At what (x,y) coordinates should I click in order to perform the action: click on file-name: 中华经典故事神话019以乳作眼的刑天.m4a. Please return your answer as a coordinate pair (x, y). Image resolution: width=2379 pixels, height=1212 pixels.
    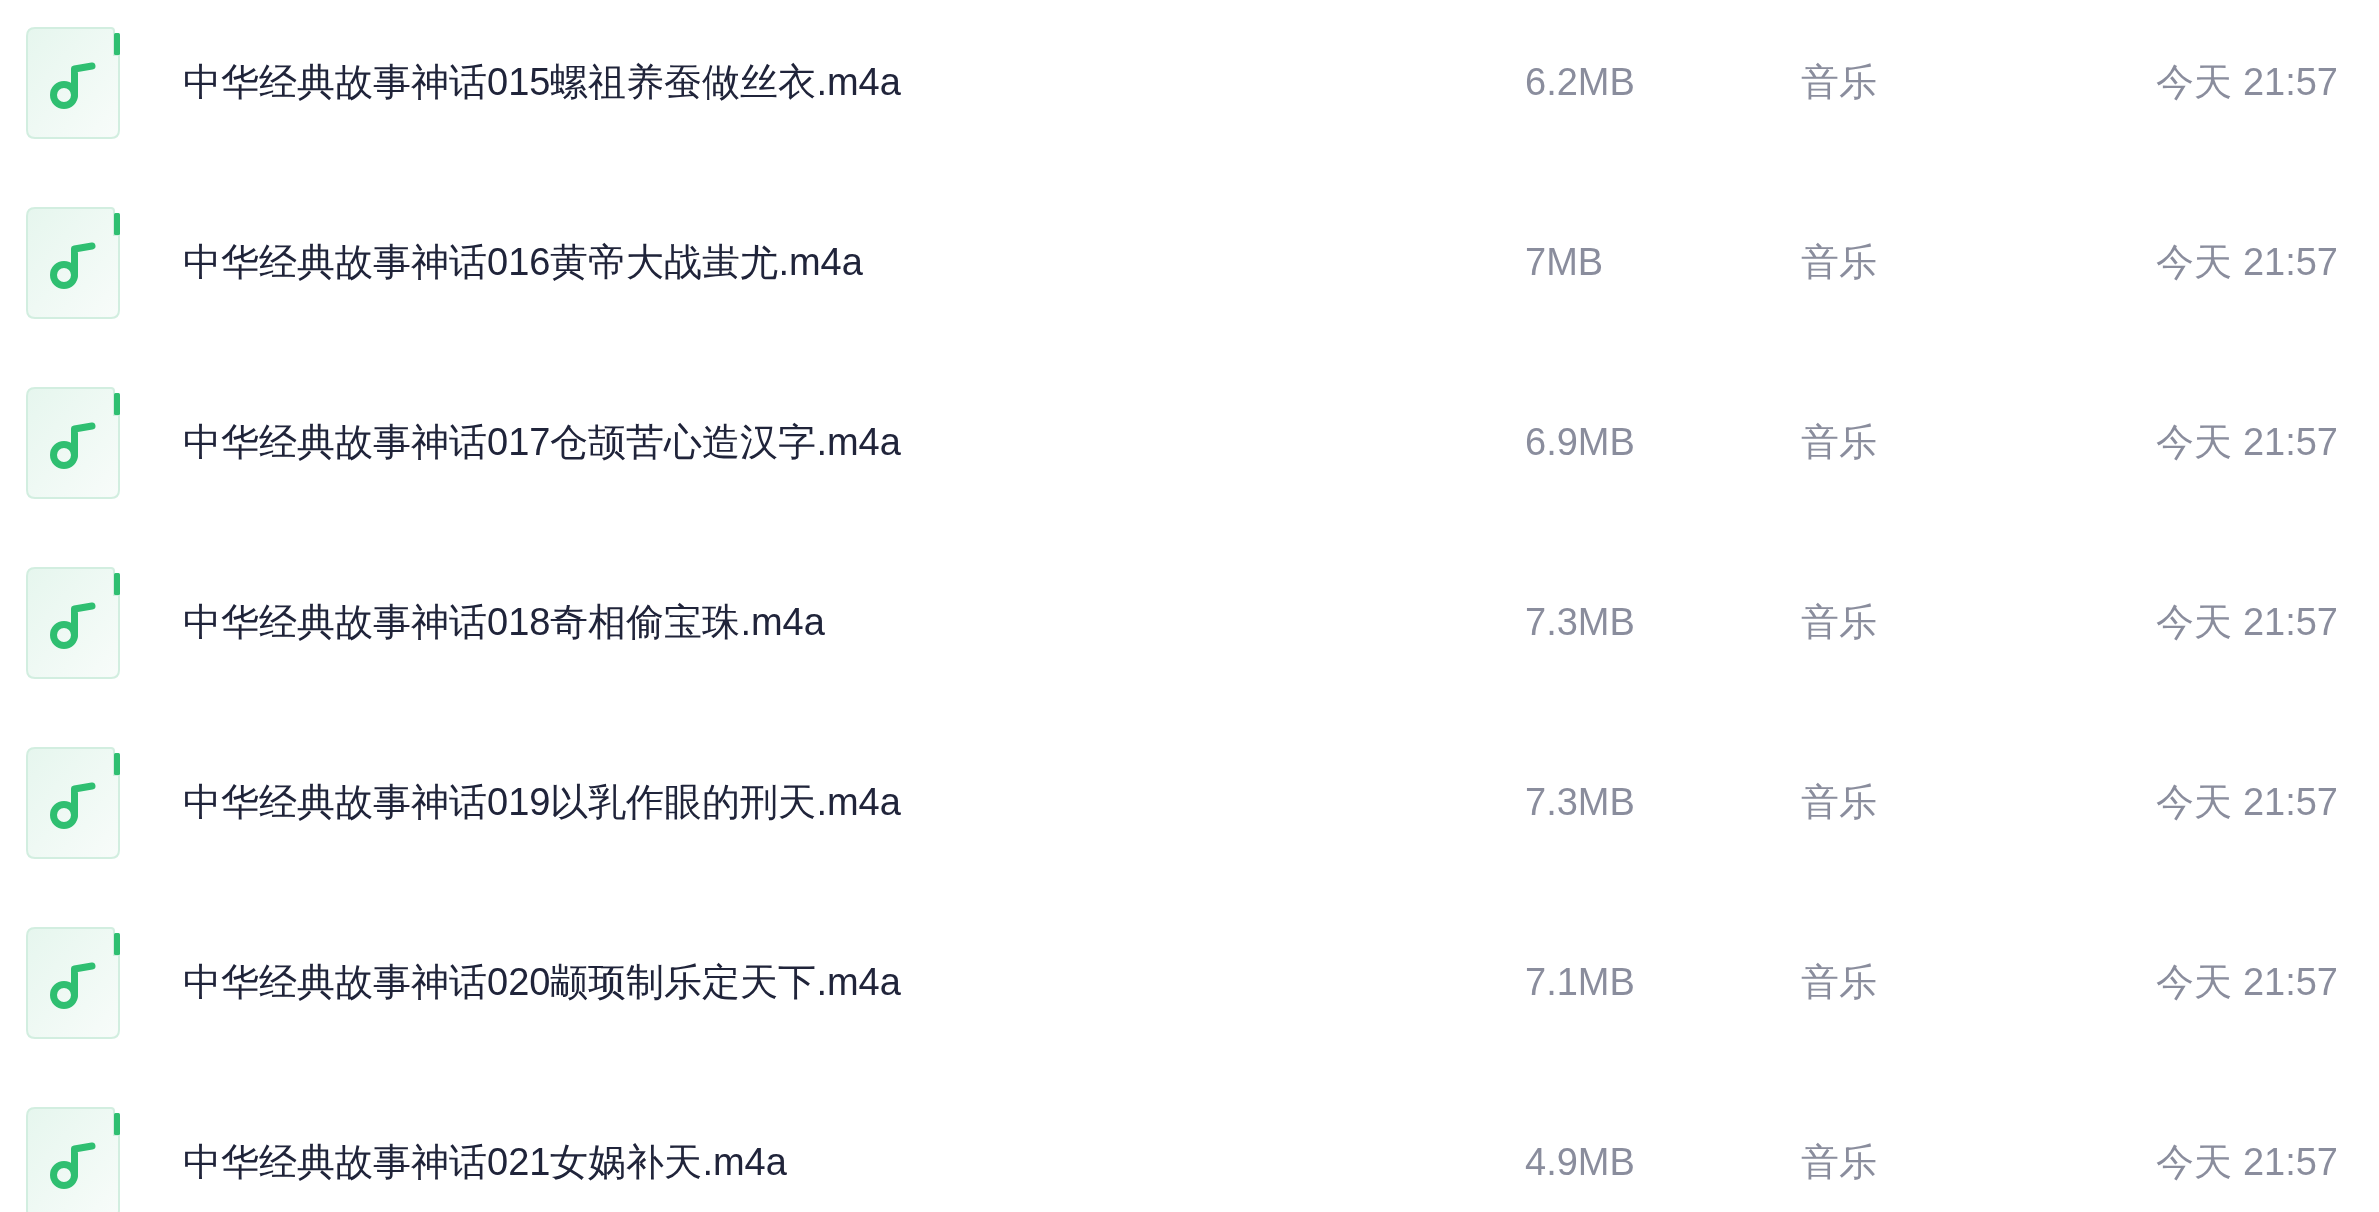
    Looking at the image, I should click on (542, 803).